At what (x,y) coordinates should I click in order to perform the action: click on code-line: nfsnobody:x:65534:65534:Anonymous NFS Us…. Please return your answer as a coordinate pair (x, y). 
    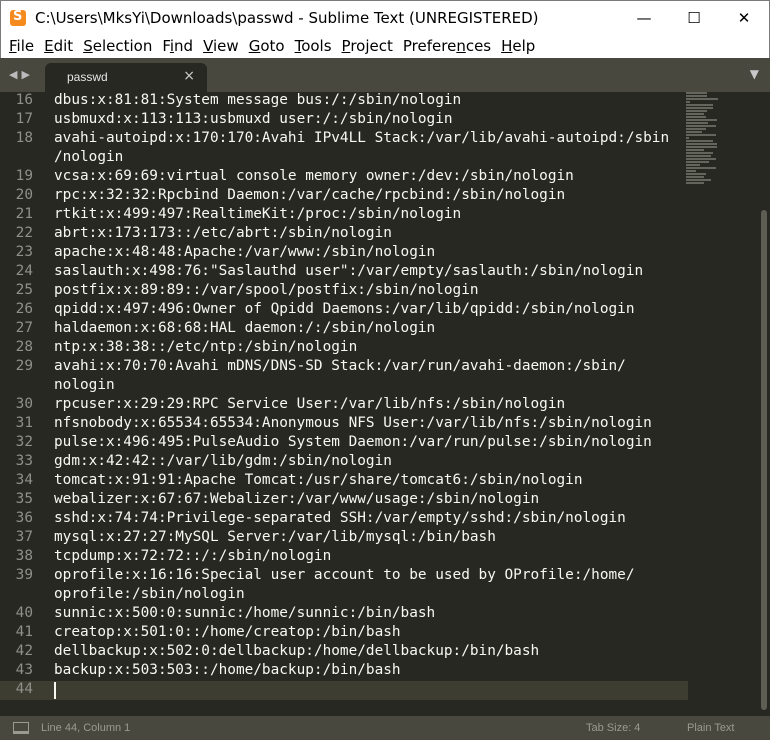
    Looking at the image, I should click on (369, 424).